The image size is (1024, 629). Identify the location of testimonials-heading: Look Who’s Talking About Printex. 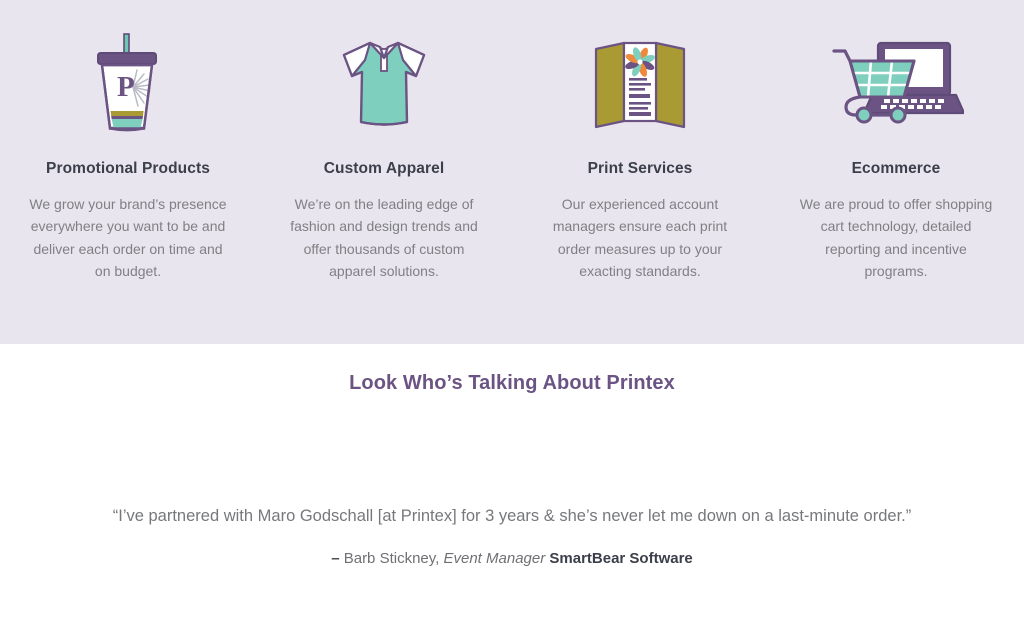
(512, 383).